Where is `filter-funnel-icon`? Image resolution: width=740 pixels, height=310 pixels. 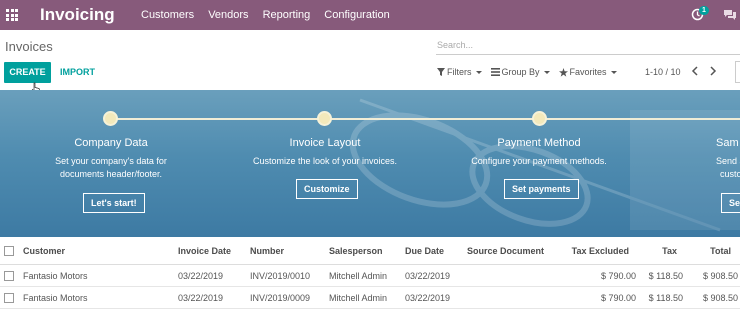
filter-funnel-icon is located at coordinates (441, 72).